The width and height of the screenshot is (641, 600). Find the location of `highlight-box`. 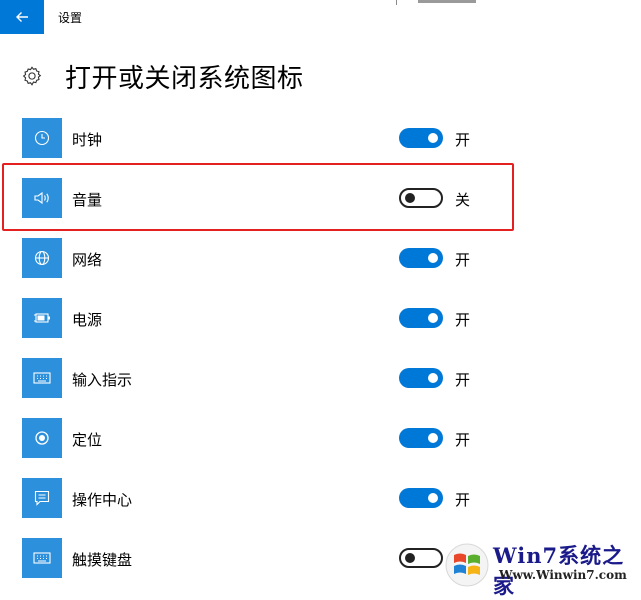

highlight-box is located at coordinates (258, 197).